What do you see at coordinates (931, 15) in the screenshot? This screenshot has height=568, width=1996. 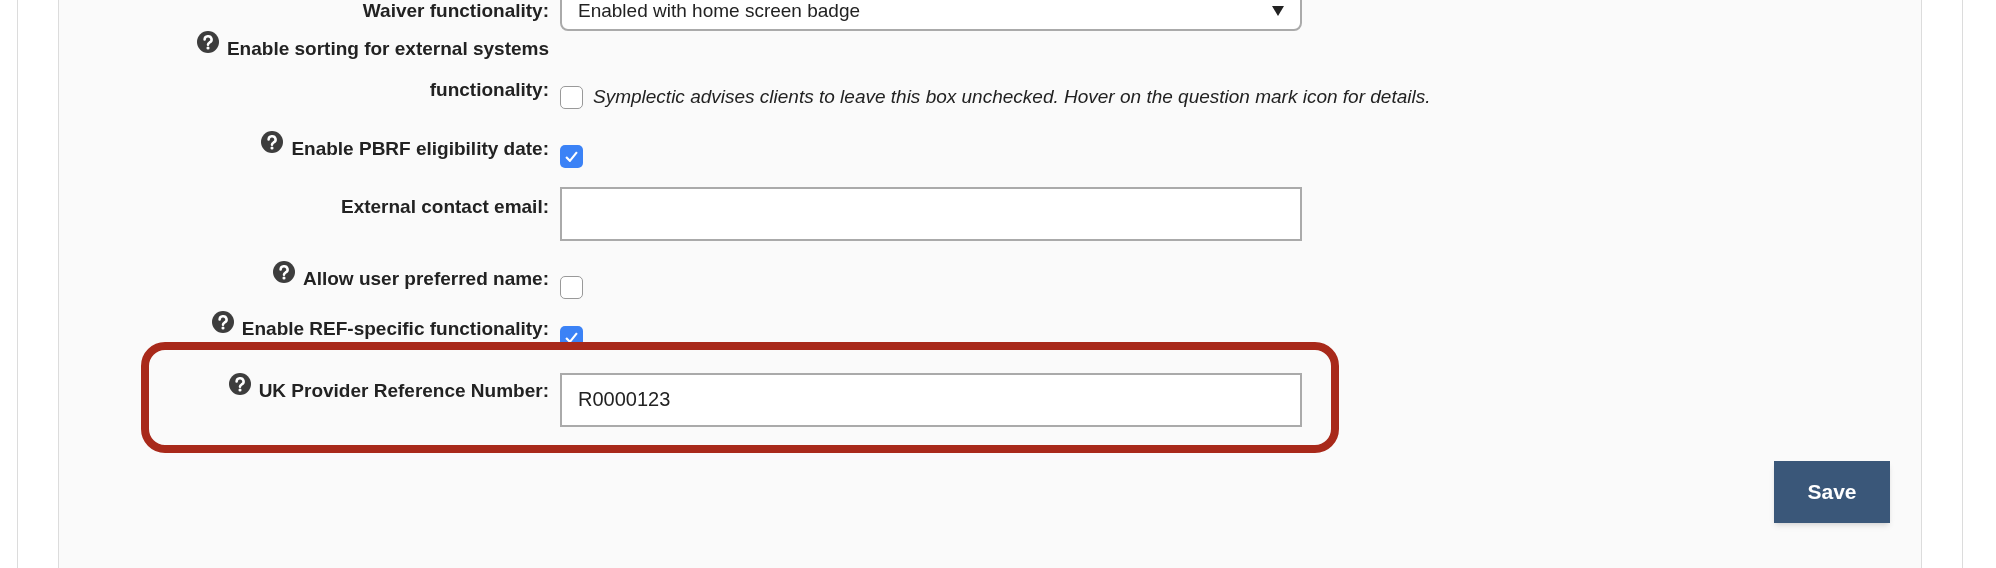 I see `dropdown: Enabled with home screen badge` at bounding box center [931, 15].